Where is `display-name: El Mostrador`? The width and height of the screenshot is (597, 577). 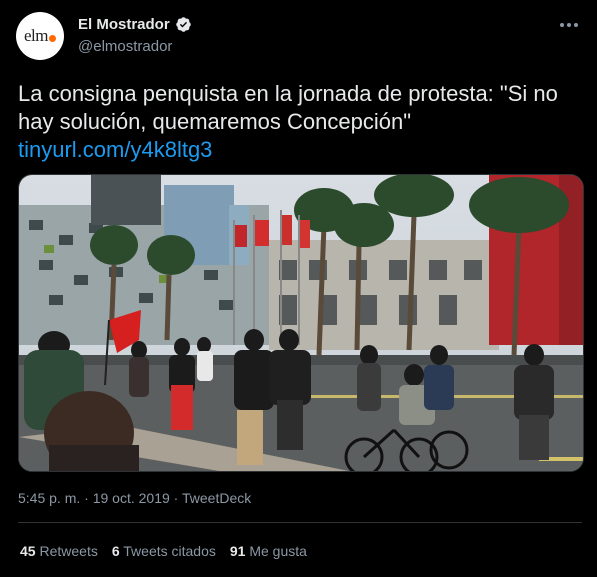
display-name: El Mostrador is located at coordinates (124, 24).